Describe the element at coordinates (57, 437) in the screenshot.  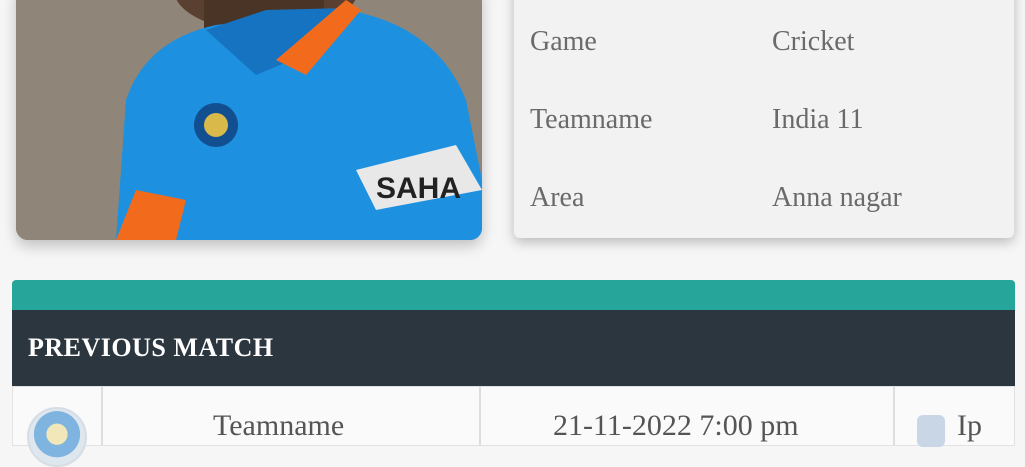
I see `team-logo-icon` at that location.